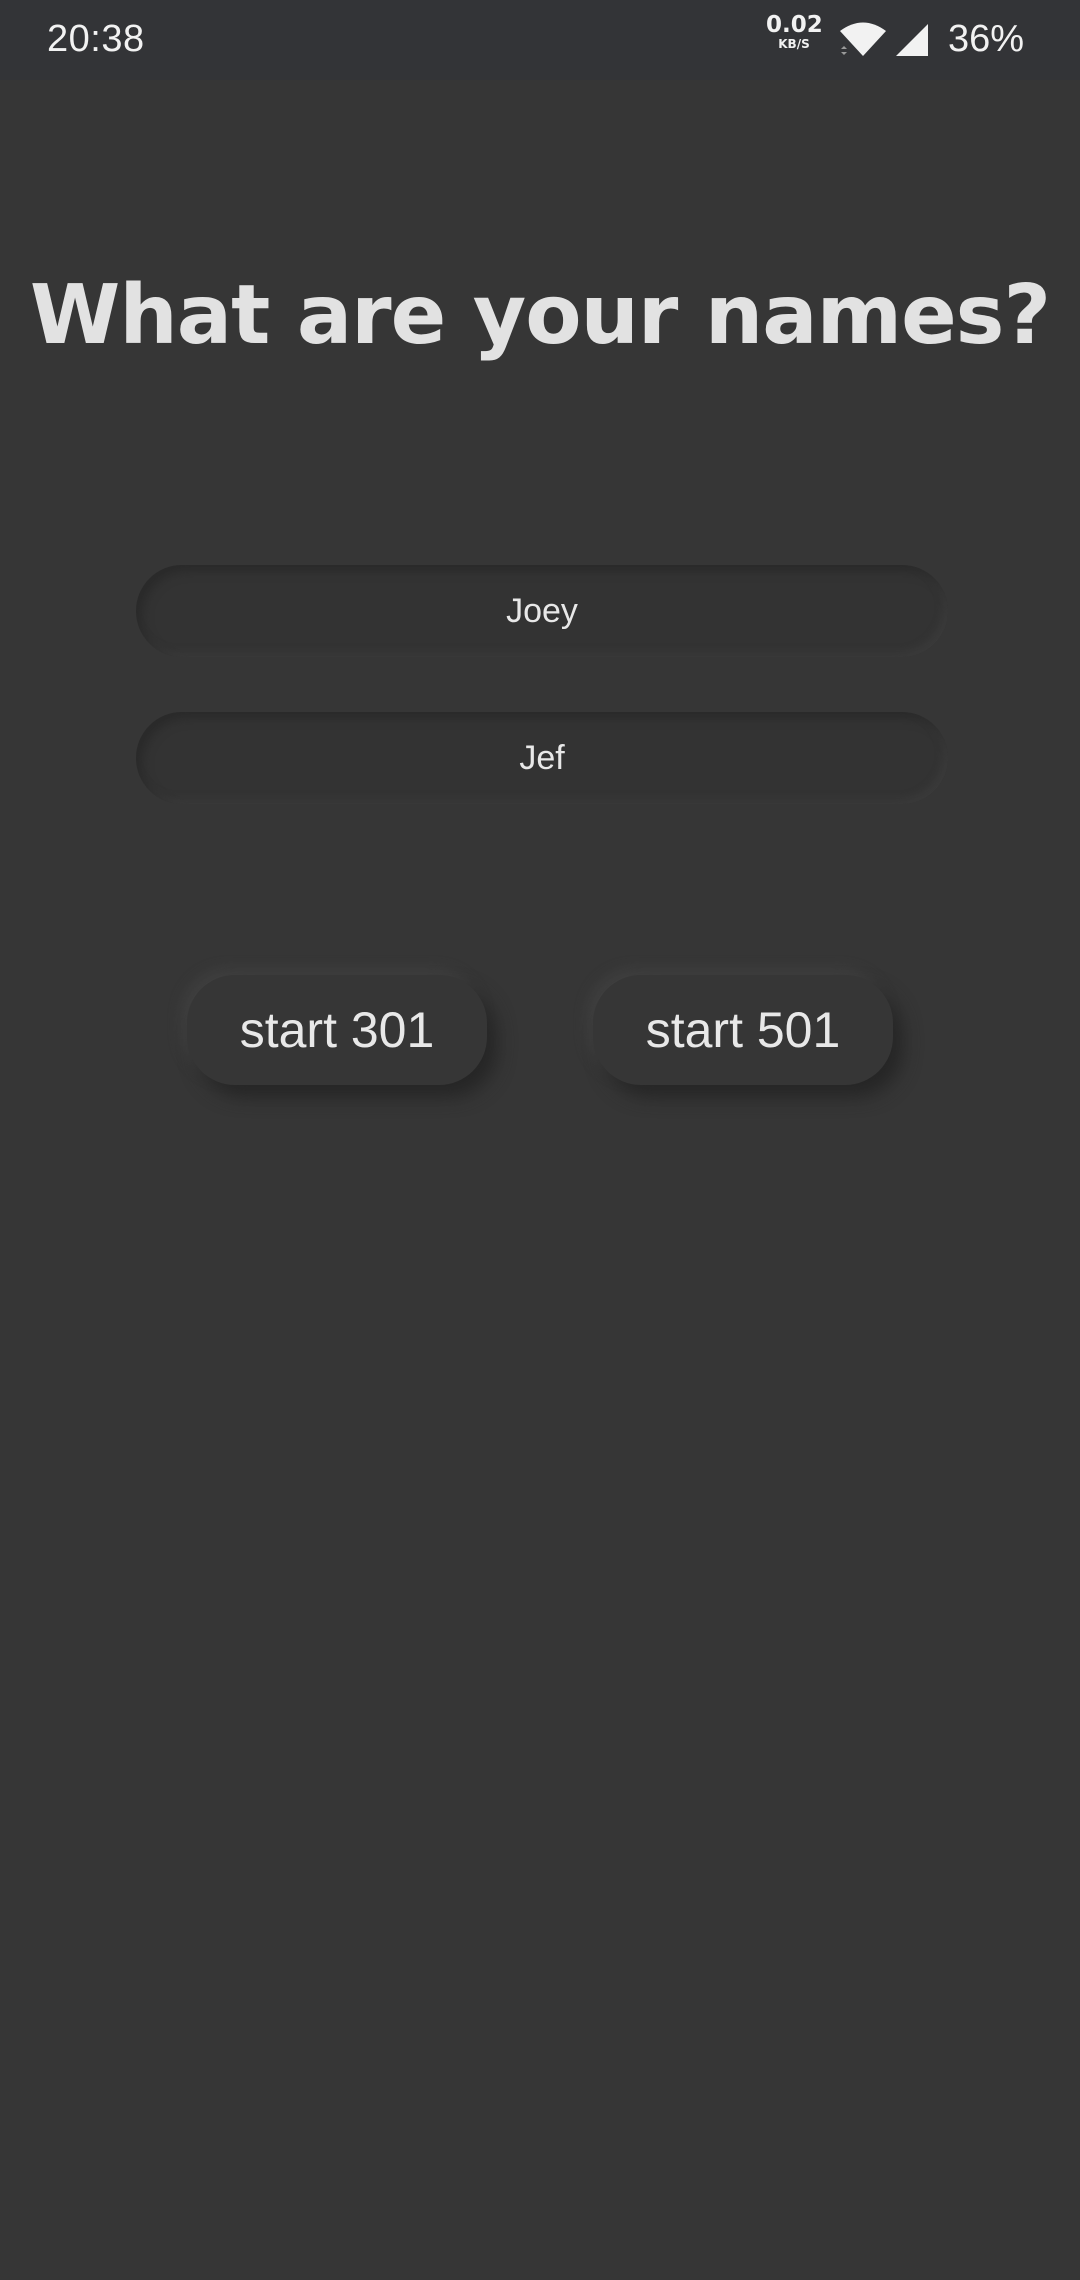  What do you see at coordinates (96, 39) in the screenshot?
I see `status-time: 20:38` at bounding box center [96, 39].